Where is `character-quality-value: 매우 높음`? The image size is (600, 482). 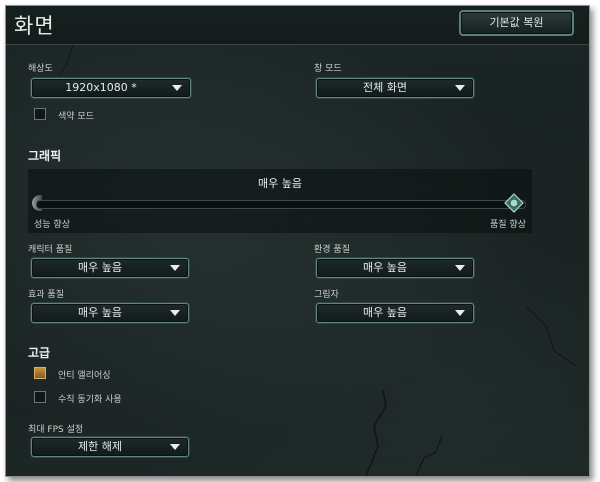
character-quality-value: 매우 높음 is located at coordinates (100, 267).